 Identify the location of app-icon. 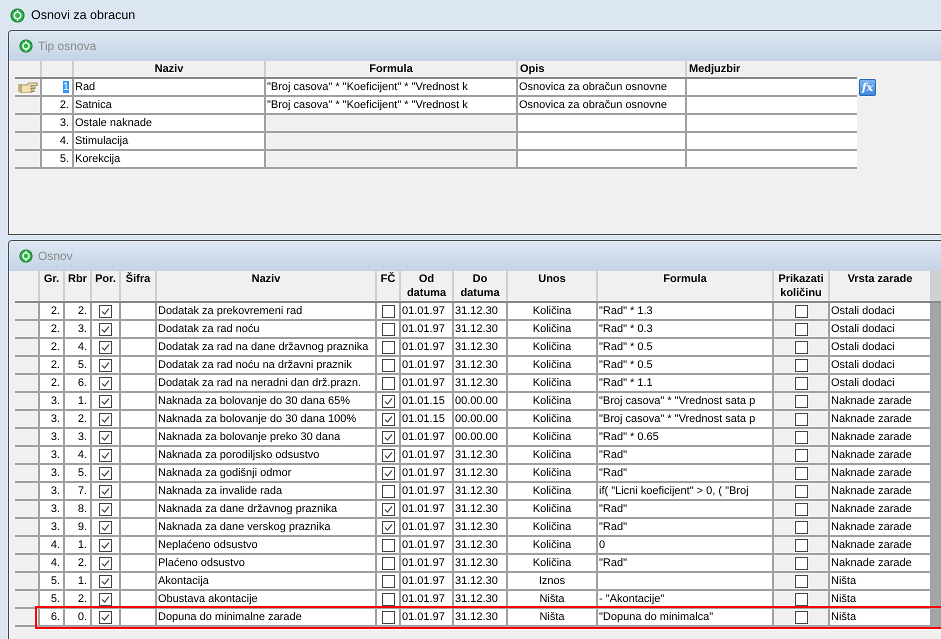
(26, 46).